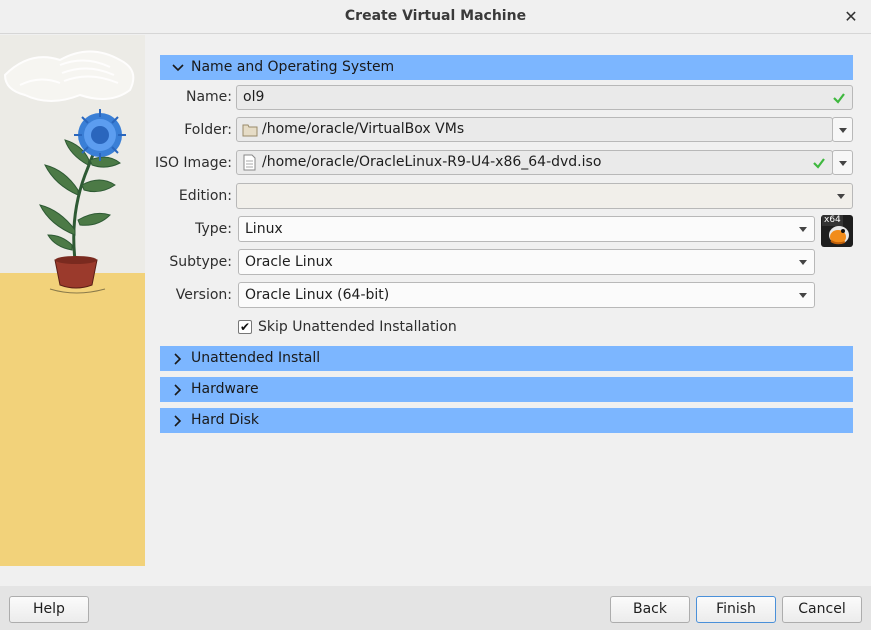 The width and height of the screenshot is (871, 630). What do you see at coordinates (526, 262) in the screenshot?
I see `subtype-combo: Oracle Linux` at bounding box center [526, 262].